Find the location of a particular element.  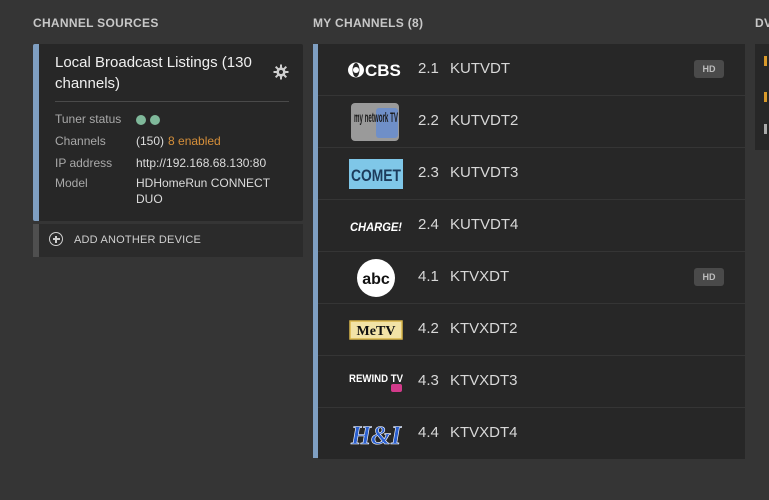

metv-logo-icon: MeTV is located at coordinates (376, 330).